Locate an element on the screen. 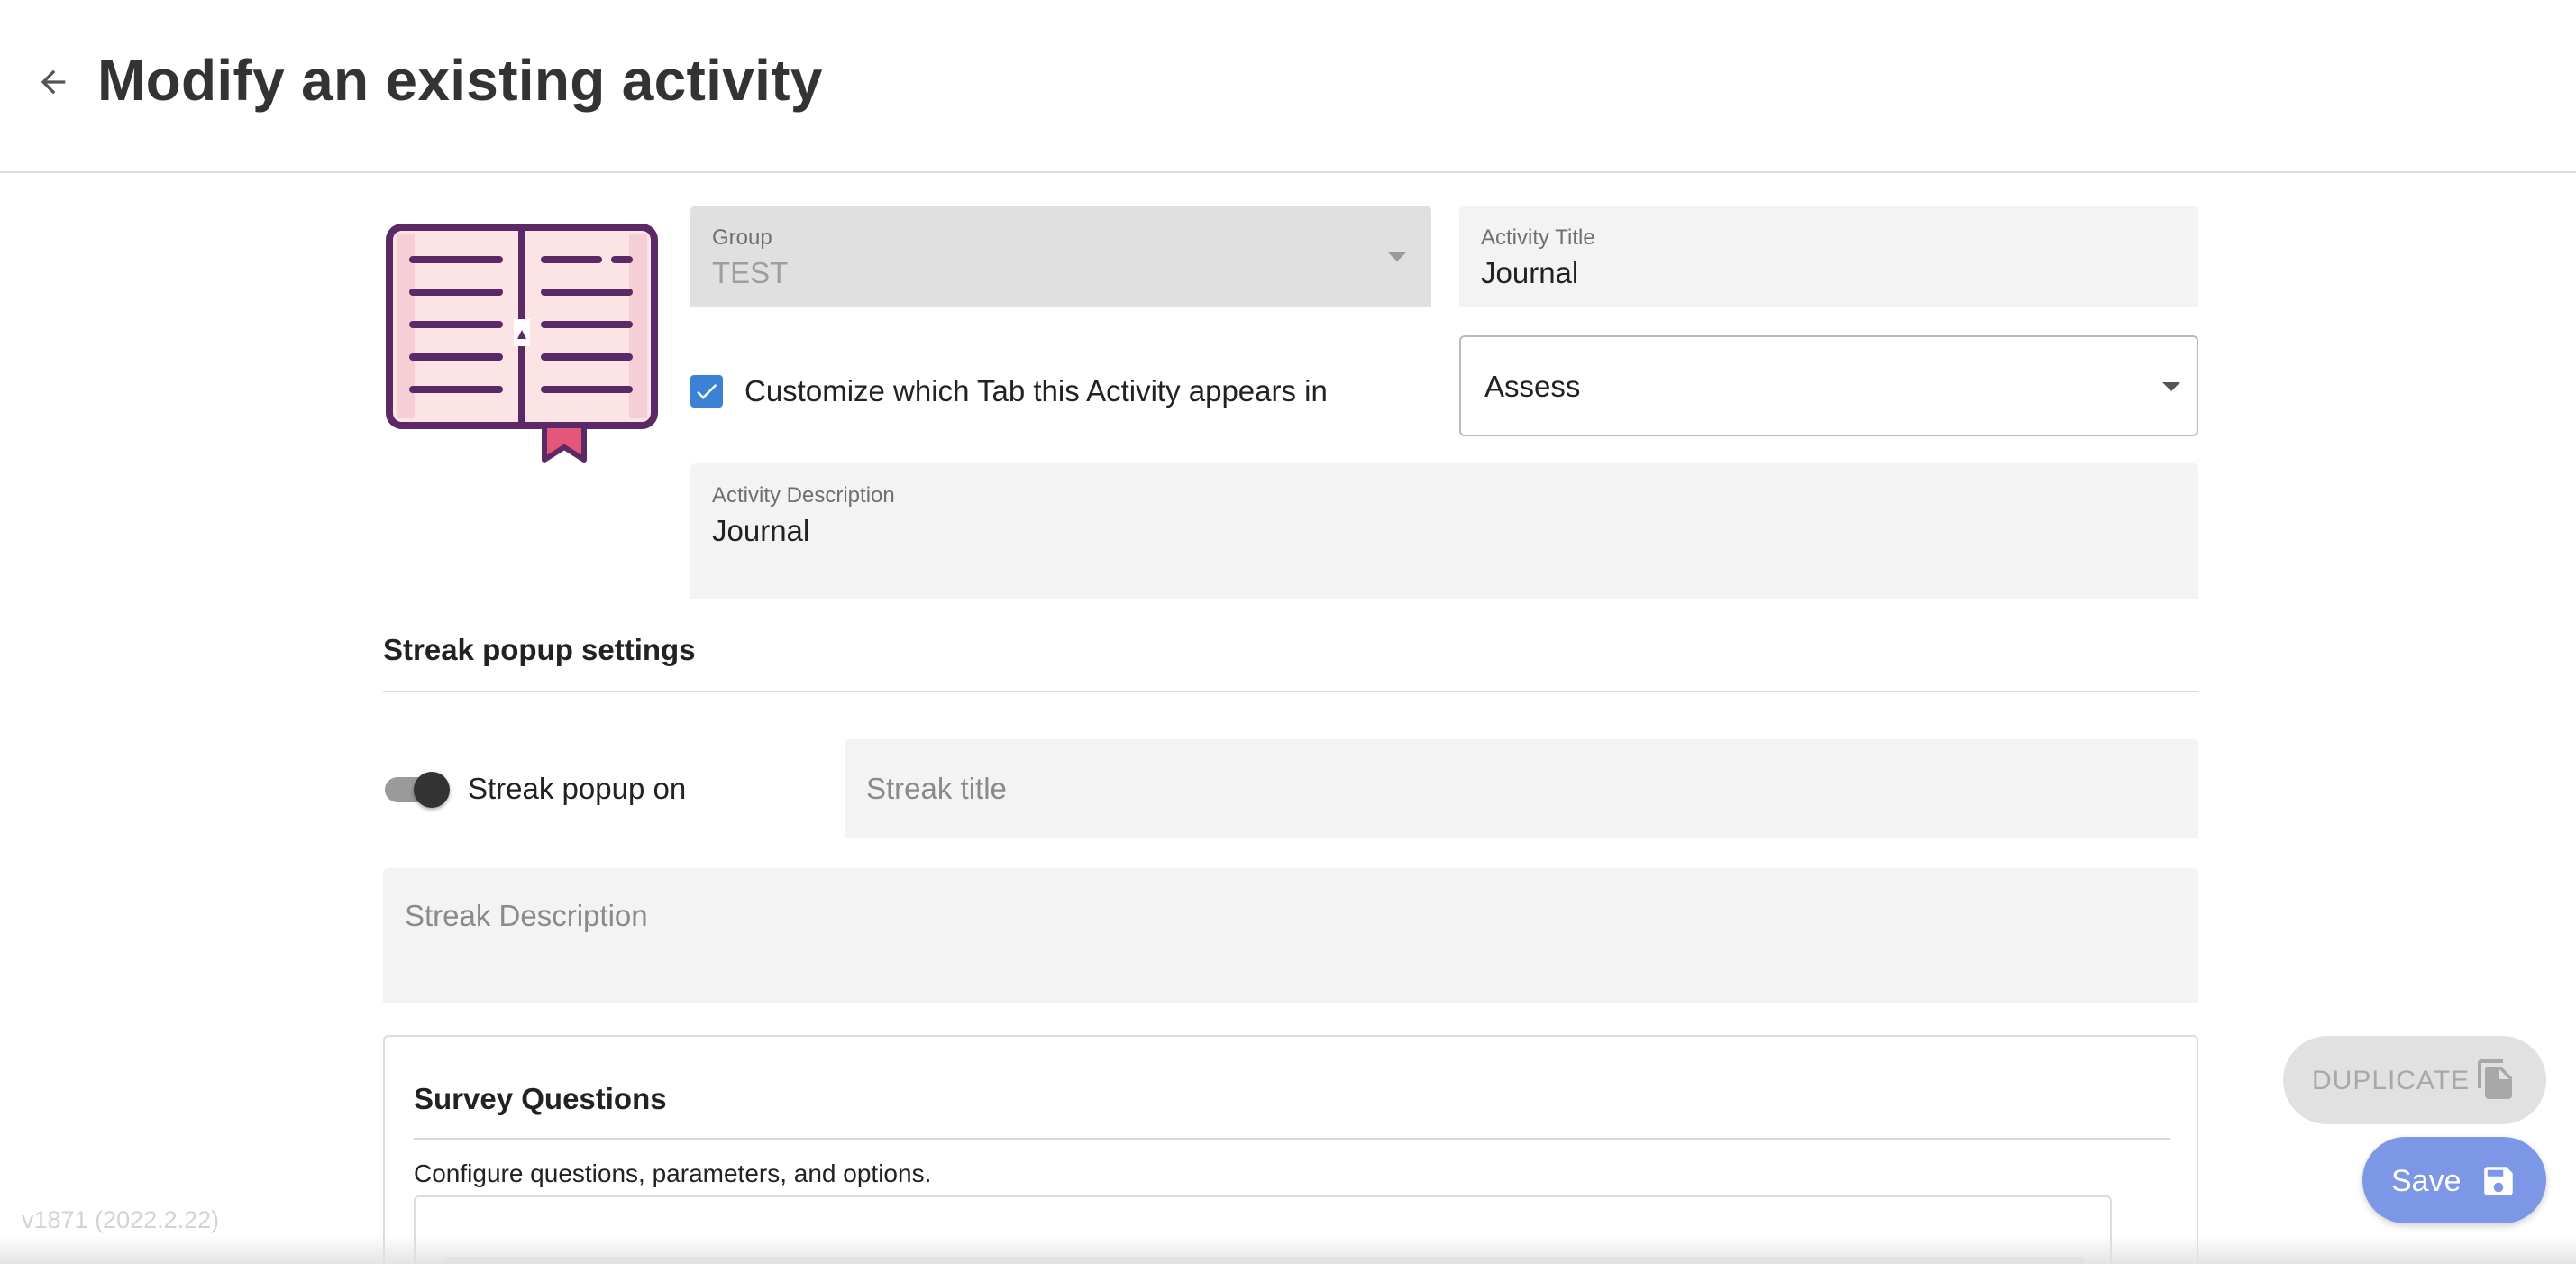  page-header: Modify an existing activity is located at coordinates (1288, 86).